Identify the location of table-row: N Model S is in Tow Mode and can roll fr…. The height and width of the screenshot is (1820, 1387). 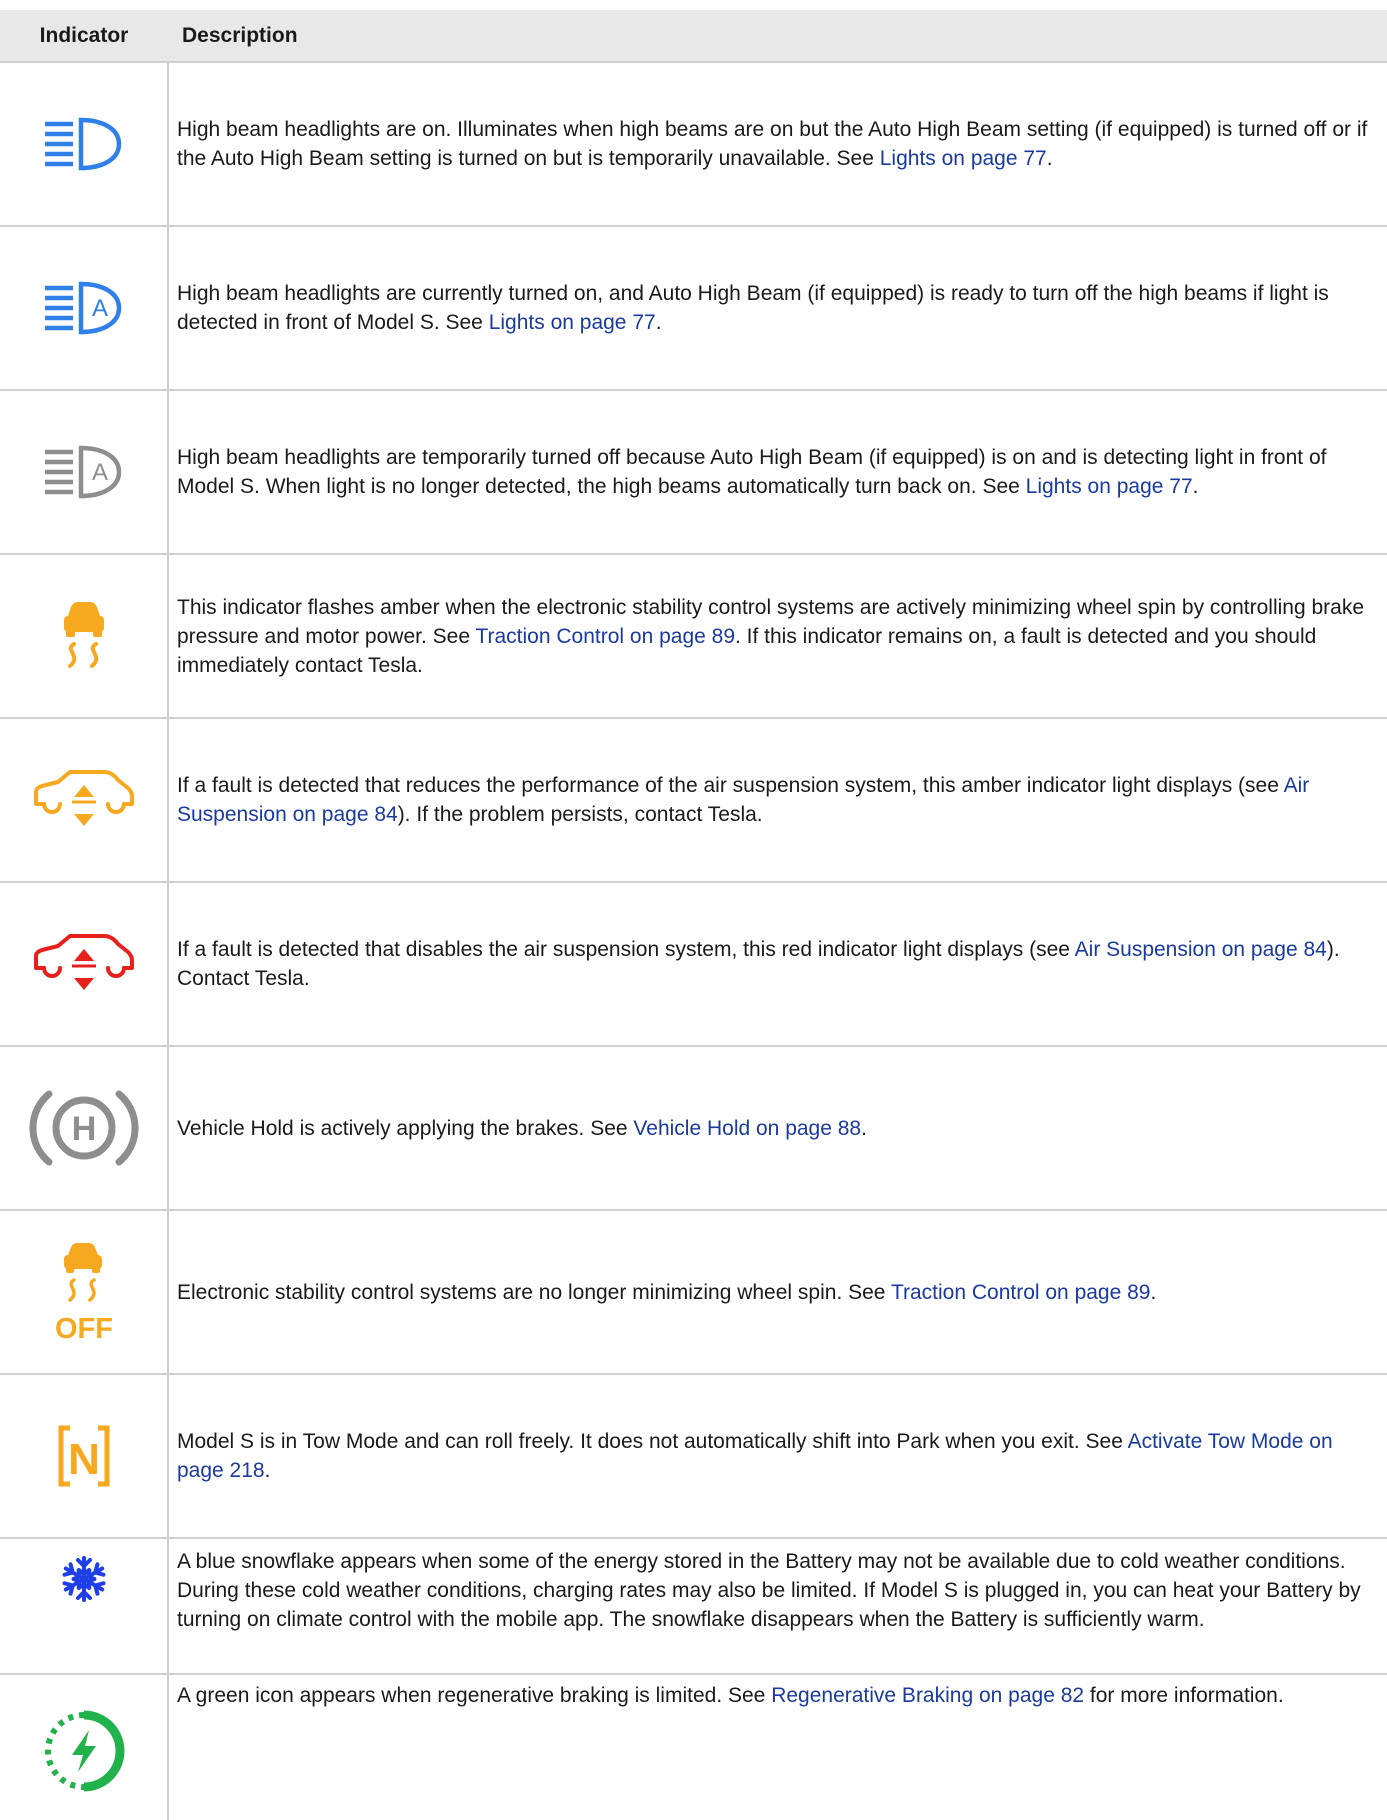
(693, 1455).